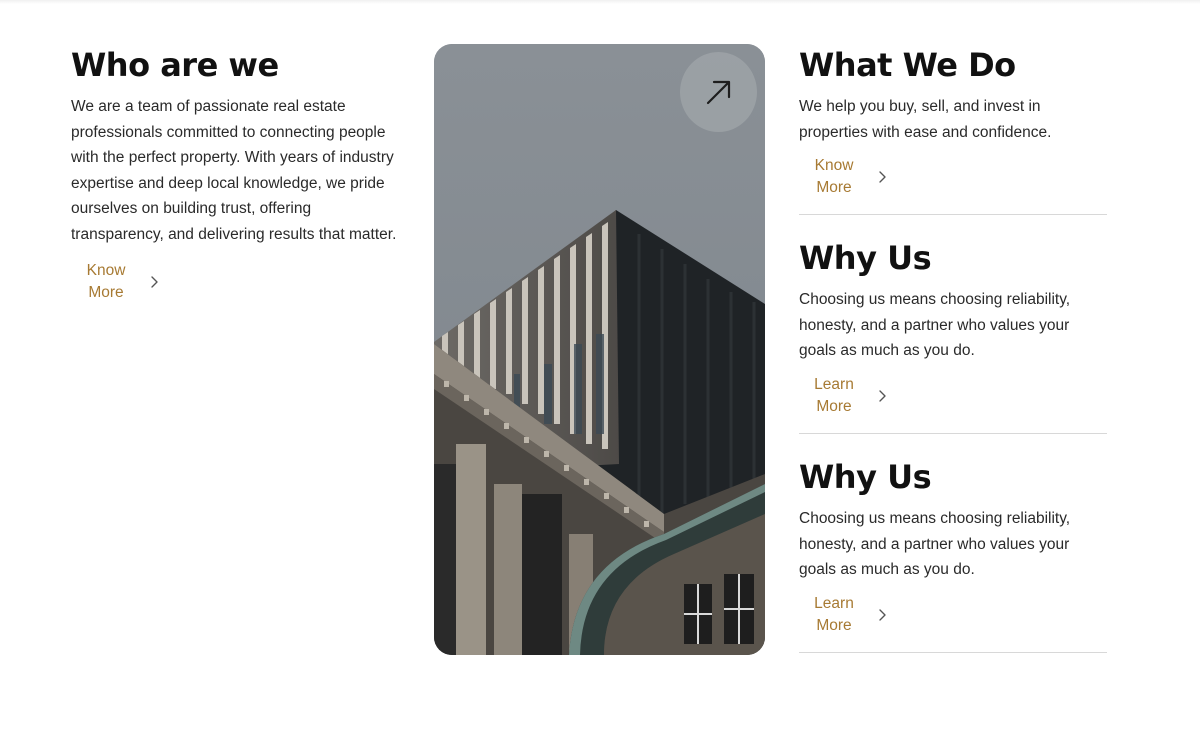 This screenshot has width=1200, height=748. What do you see at coordinates (907, 65) in the screenshot?
I see `what-we-do-title: What We Do` at bounding box center [907, 65].